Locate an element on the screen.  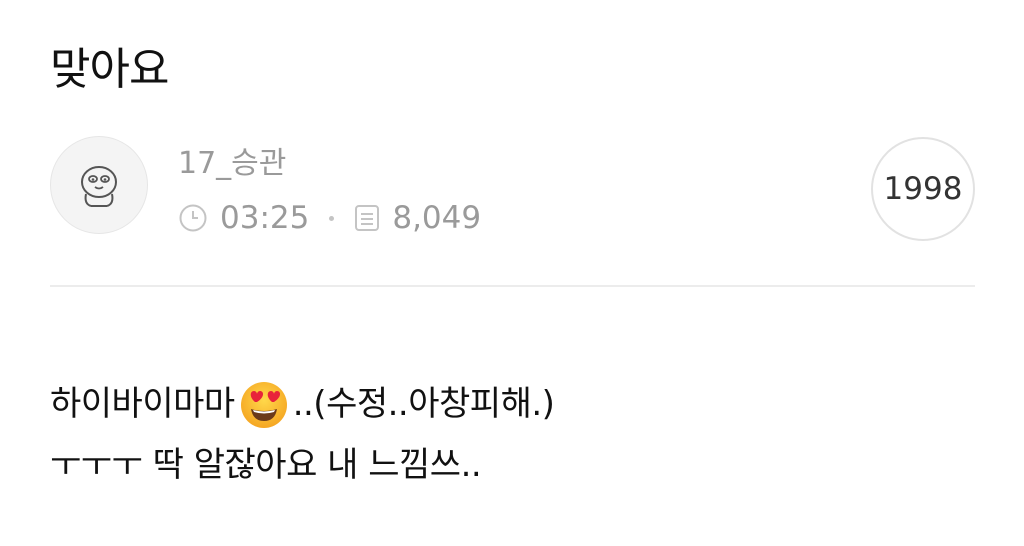
divider is located at coordinates (512, 286).